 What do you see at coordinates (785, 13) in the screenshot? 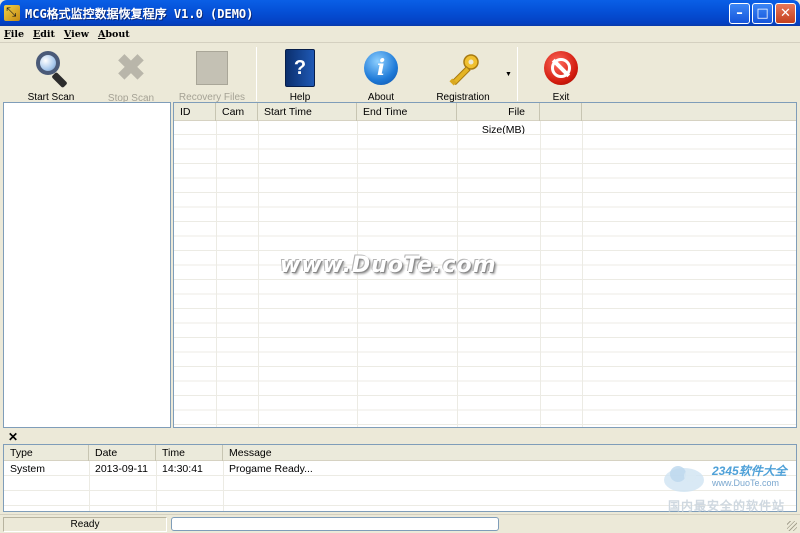
I see `close-button: ✕` at bounding box center [785, 13].